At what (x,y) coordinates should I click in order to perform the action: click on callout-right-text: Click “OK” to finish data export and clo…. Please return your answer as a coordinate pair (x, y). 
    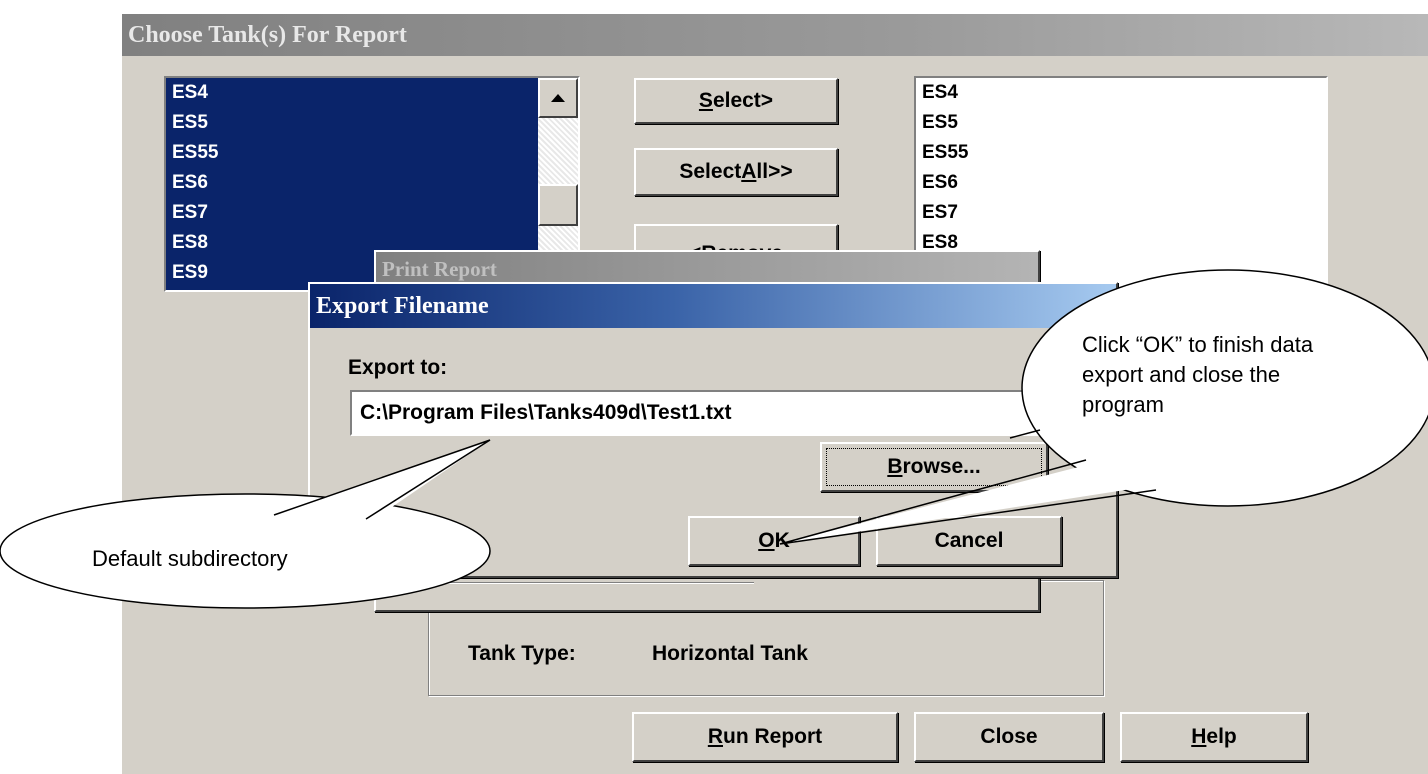
    Looking at the image, I should click on (1198, 374).